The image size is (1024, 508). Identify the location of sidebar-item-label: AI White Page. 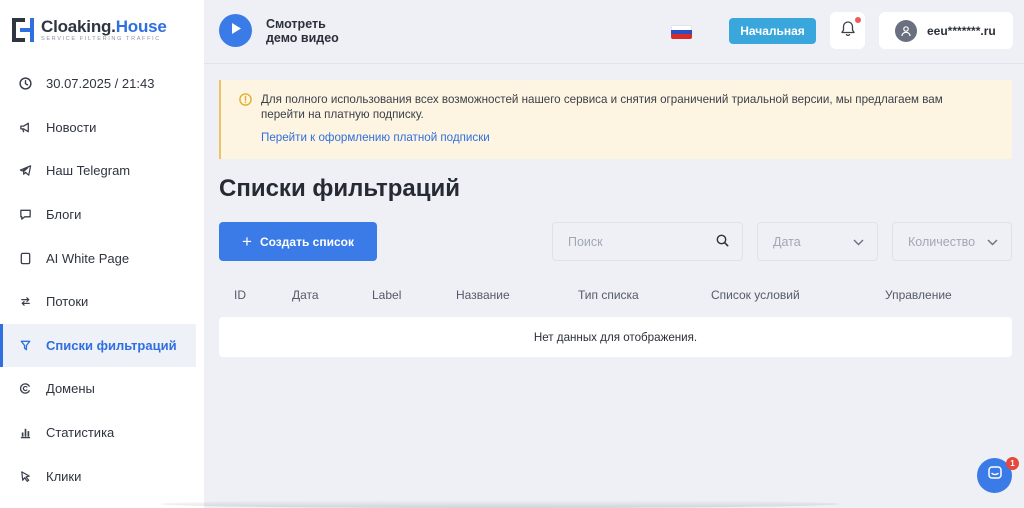
(88, 258).